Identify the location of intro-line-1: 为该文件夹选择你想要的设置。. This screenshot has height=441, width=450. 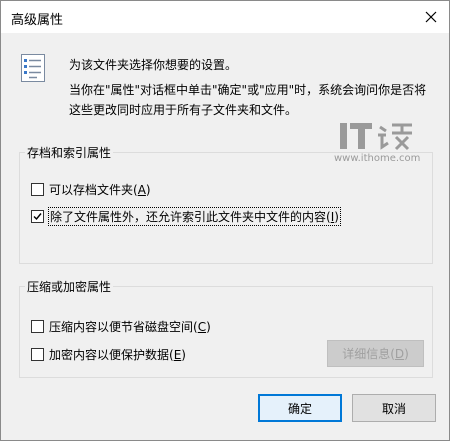
(153, 65).